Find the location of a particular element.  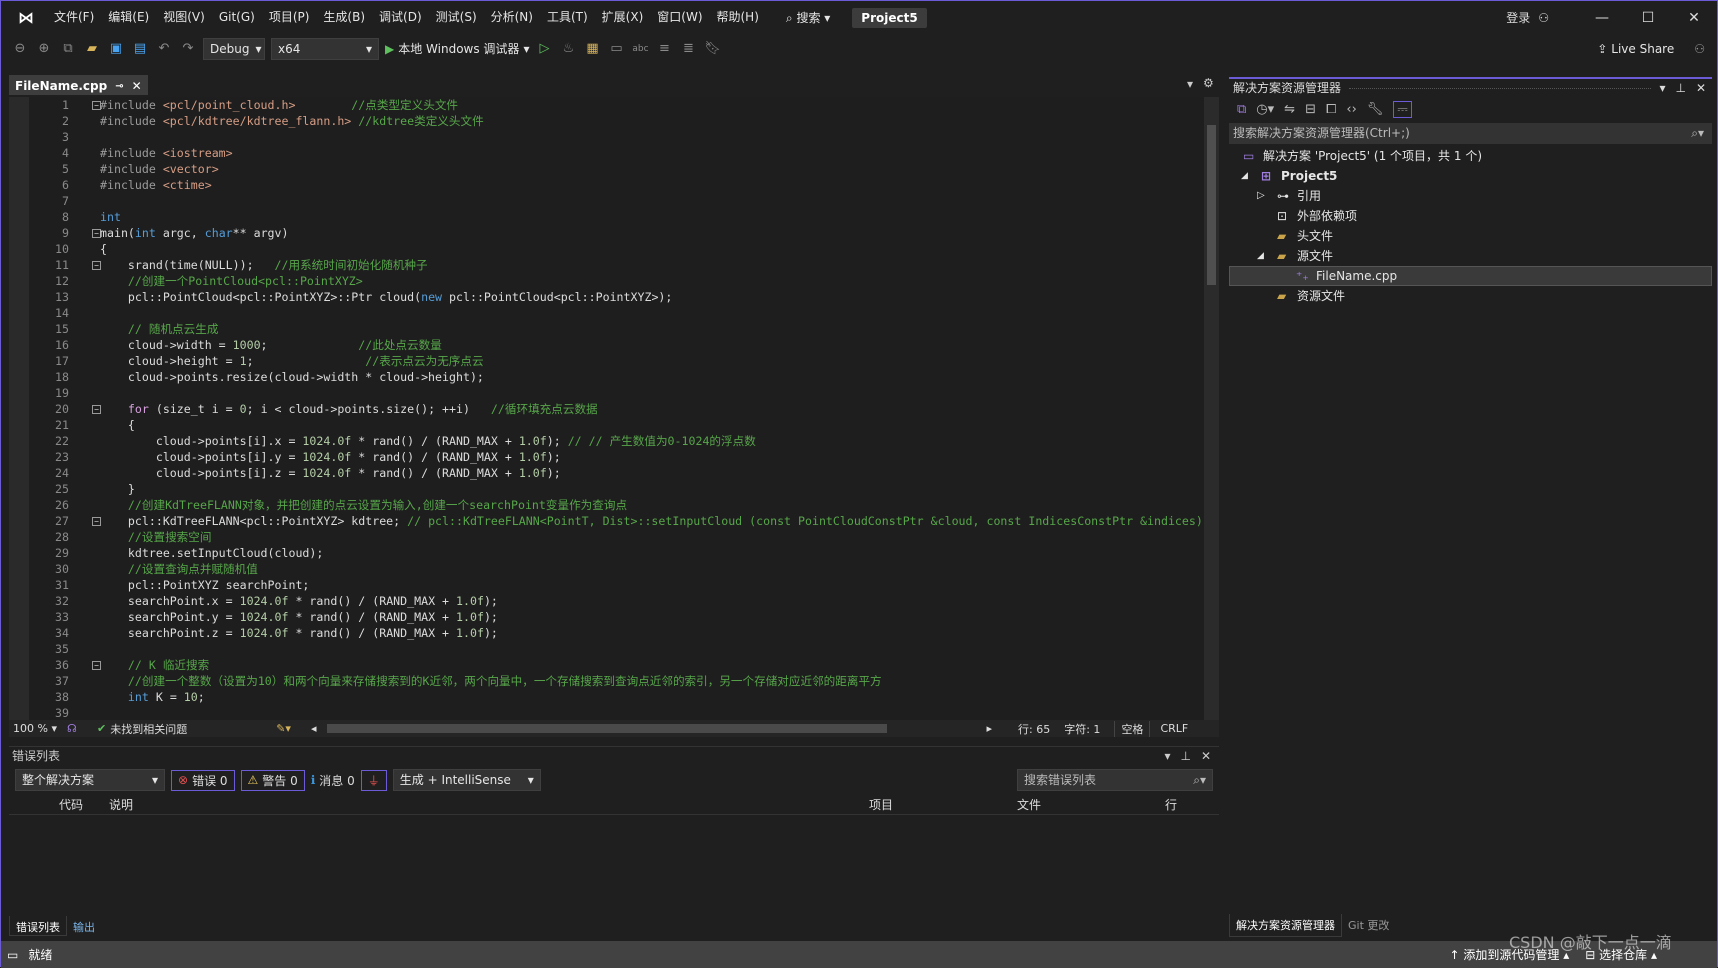

messages-filter-button: ℹ 消息 0 is located at coordinates (333, 780).